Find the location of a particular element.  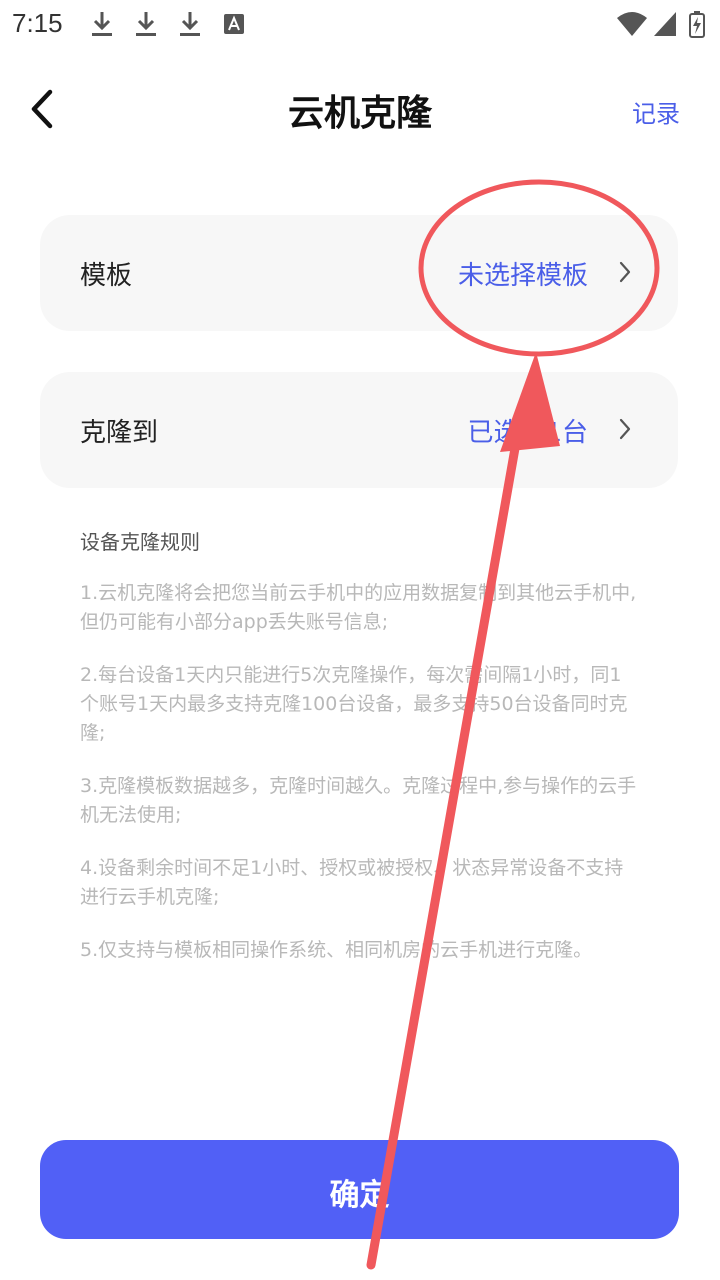

clone-target-label: 克隆到 is located at coordinates (119, 433).